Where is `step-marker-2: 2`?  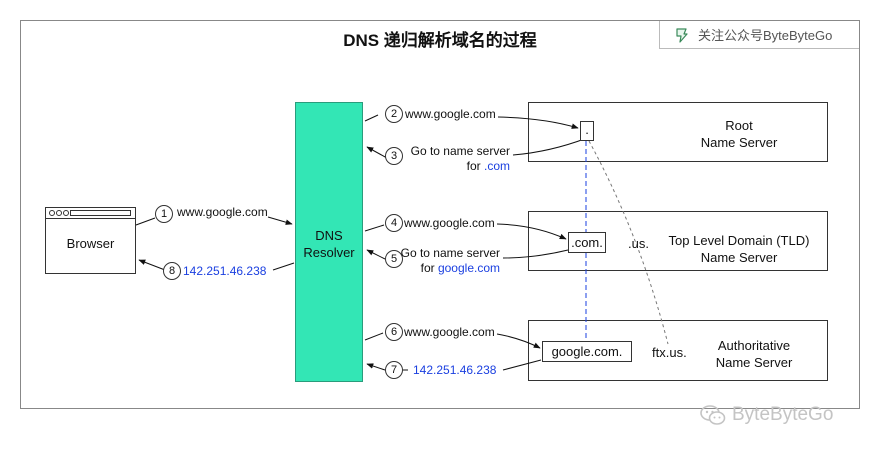
step-marker-2: 2 is located at coordinates (394, 114).